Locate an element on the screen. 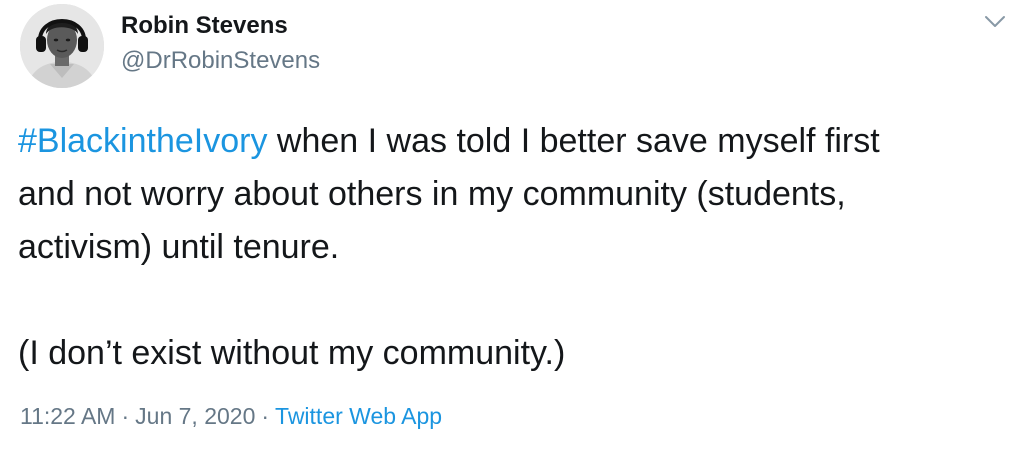 This screenshot has height=461, width=1024. author-name: Robin Stevens is located at coordinates (204, 26).